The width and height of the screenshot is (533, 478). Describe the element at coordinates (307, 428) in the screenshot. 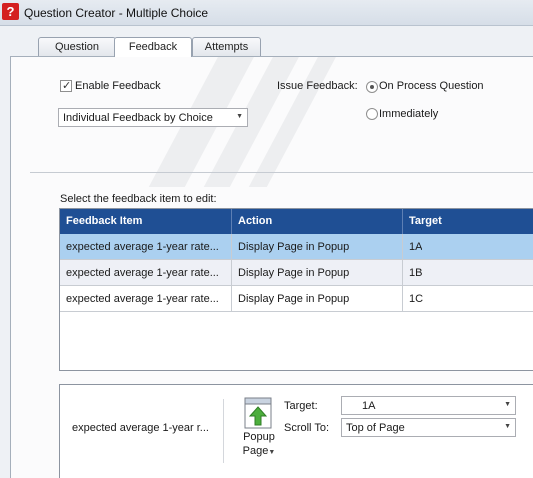

I see `scroll-to-label: Scroll To:` at that location.